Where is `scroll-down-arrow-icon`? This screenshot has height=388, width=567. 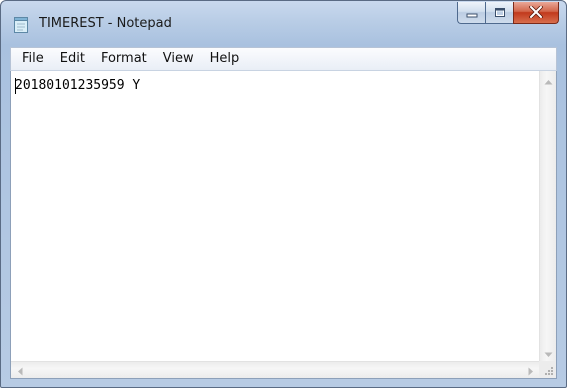 scroll-down-arrow-icon is located at coordinates (548, 352).